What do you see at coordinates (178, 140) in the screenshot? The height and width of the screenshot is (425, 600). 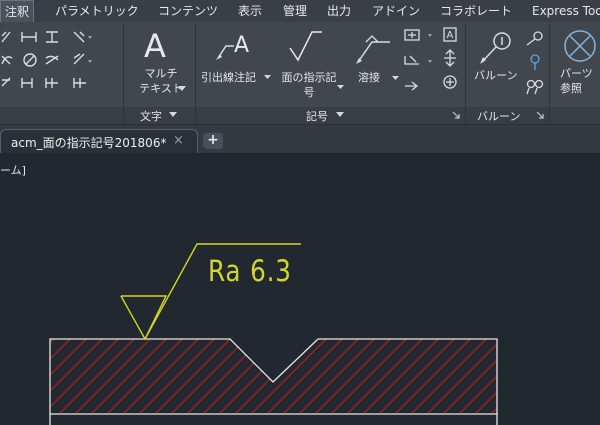 I see `close-icon: ×` at bounding box center [178, 140].